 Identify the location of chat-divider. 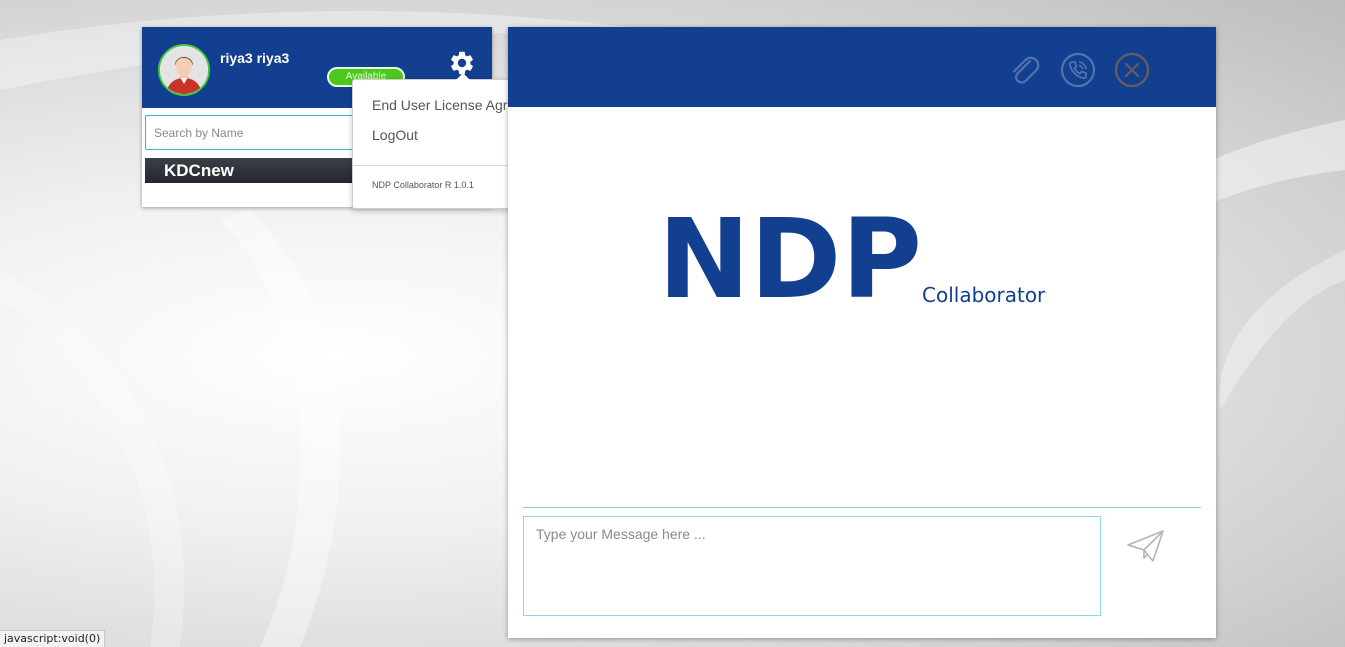
(862, 507).